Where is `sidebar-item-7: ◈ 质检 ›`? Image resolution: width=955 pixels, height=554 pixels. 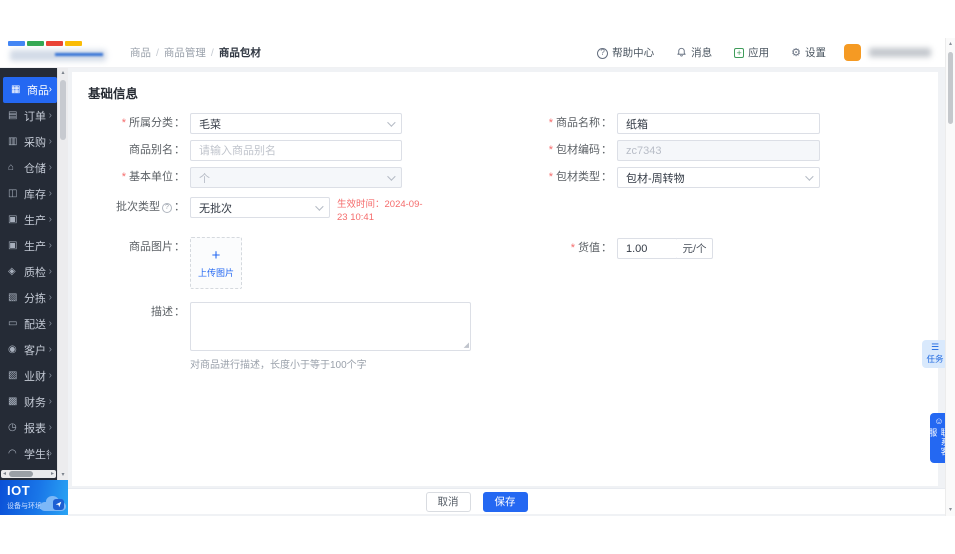
sidebar-item-7: ◈ 质检 › is located at coordinates (28, 272).